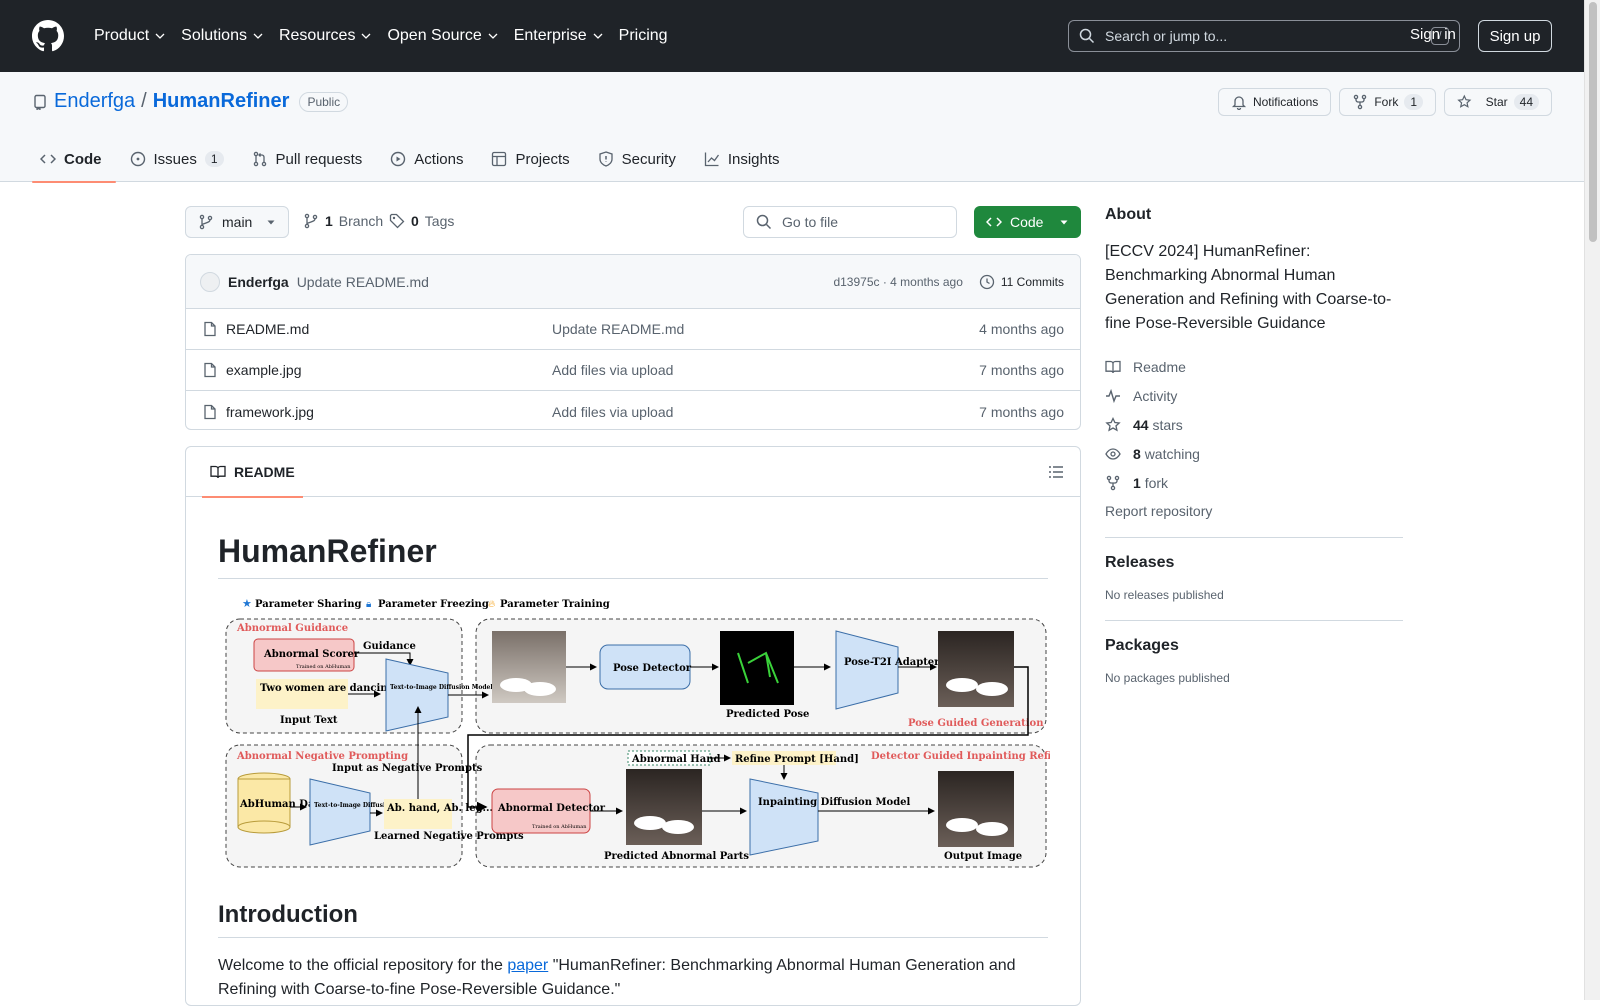  I want to click on star-icon, so click(1113, 423).